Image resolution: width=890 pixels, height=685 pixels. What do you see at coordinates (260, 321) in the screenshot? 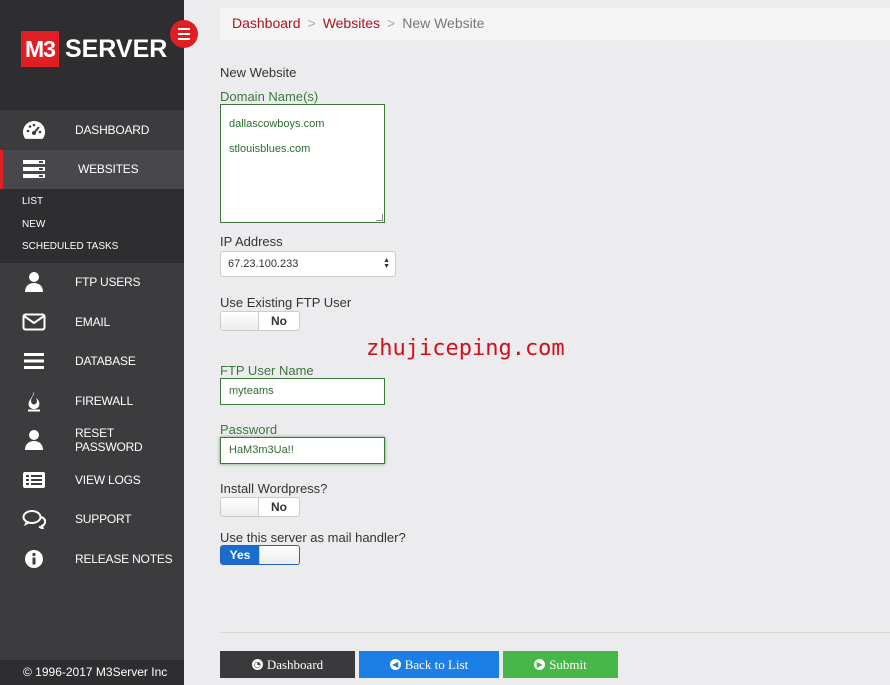
I see `existing-ftp-user-toggle: No` at bounding box center [260, 321].